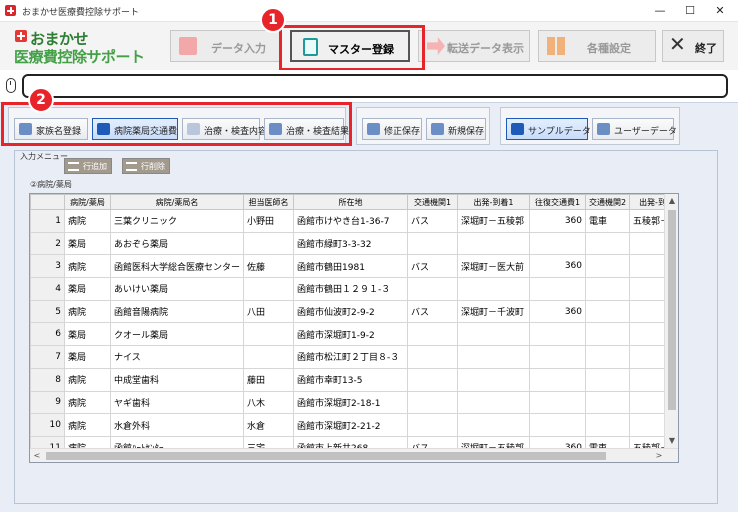 Image resolution: width=738 pixels, height=512 pixels. What do you see at coordinates (351, 425) in the screenshot?
I see `table-cell: 函館市深堀町2-21-2` at bounding box center [351, 425].